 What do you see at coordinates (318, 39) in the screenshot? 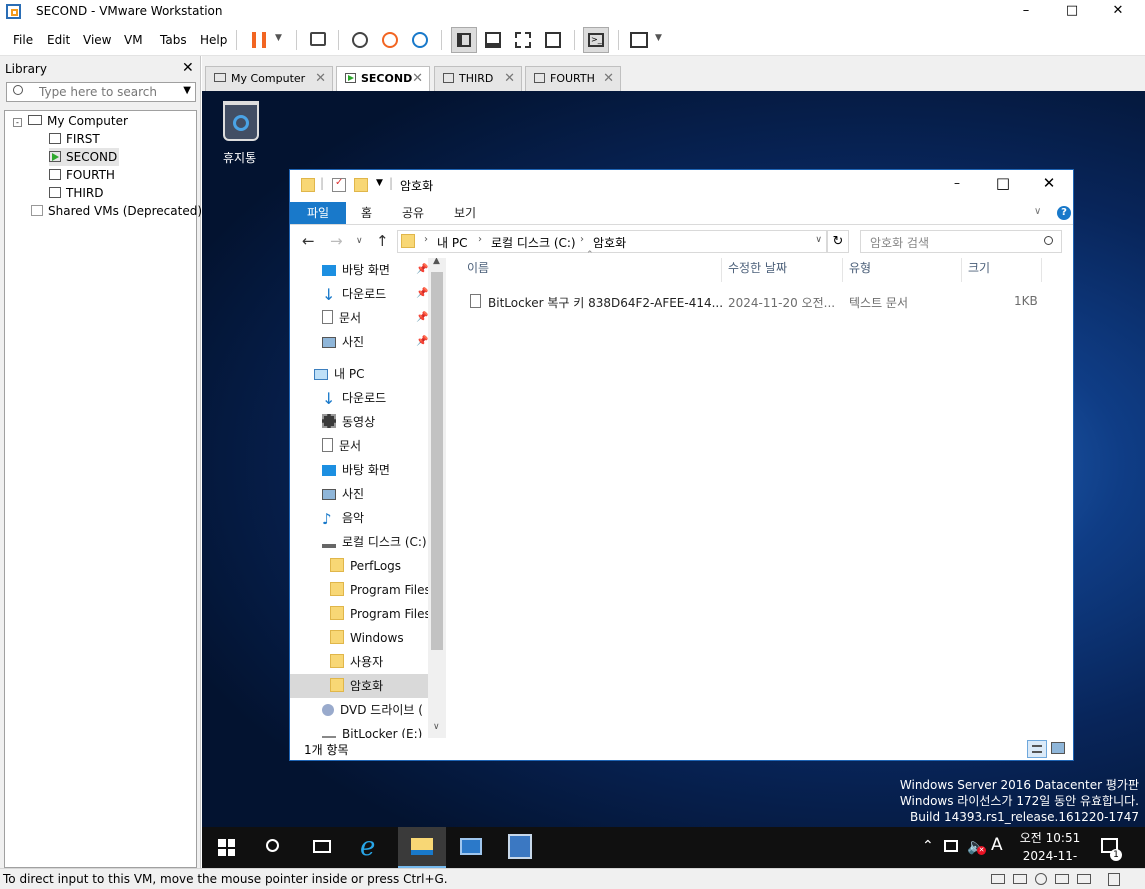
I see `send-ctrl-alt-del-icon` at bounding box center [318, 39].